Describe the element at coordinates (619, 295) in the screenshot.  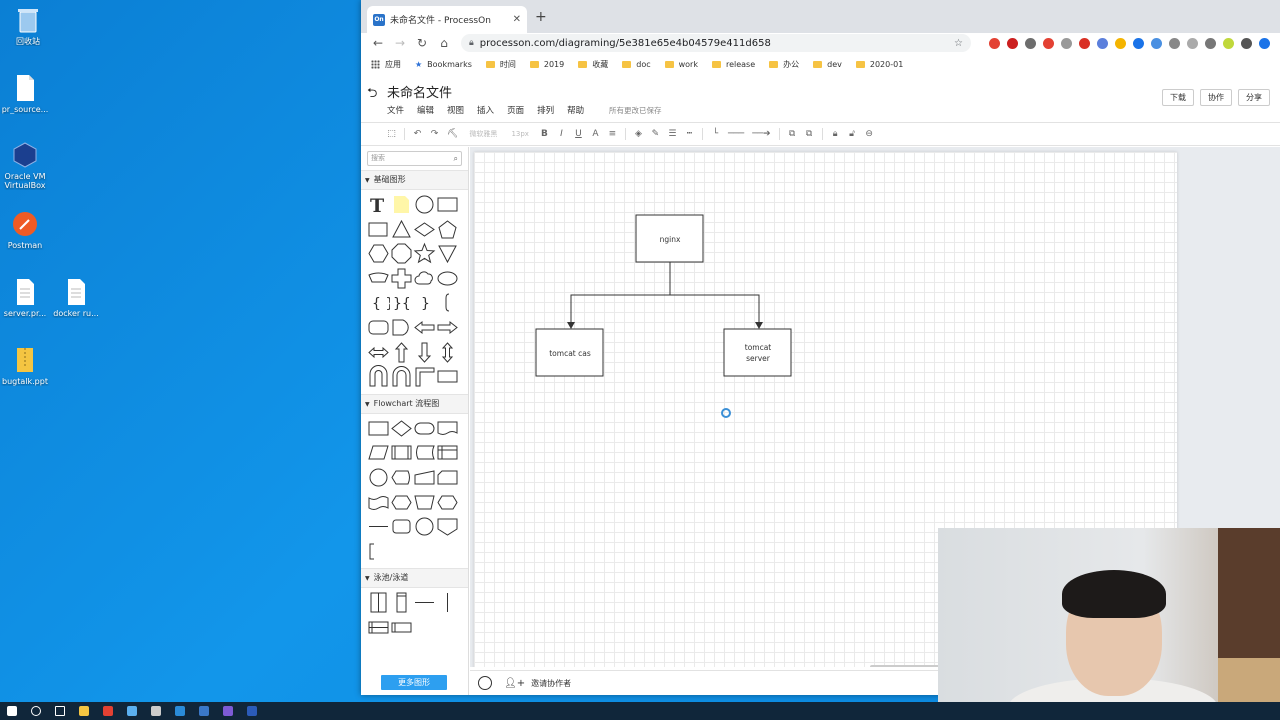
I see `connector-nginx-to-cas` at that location.